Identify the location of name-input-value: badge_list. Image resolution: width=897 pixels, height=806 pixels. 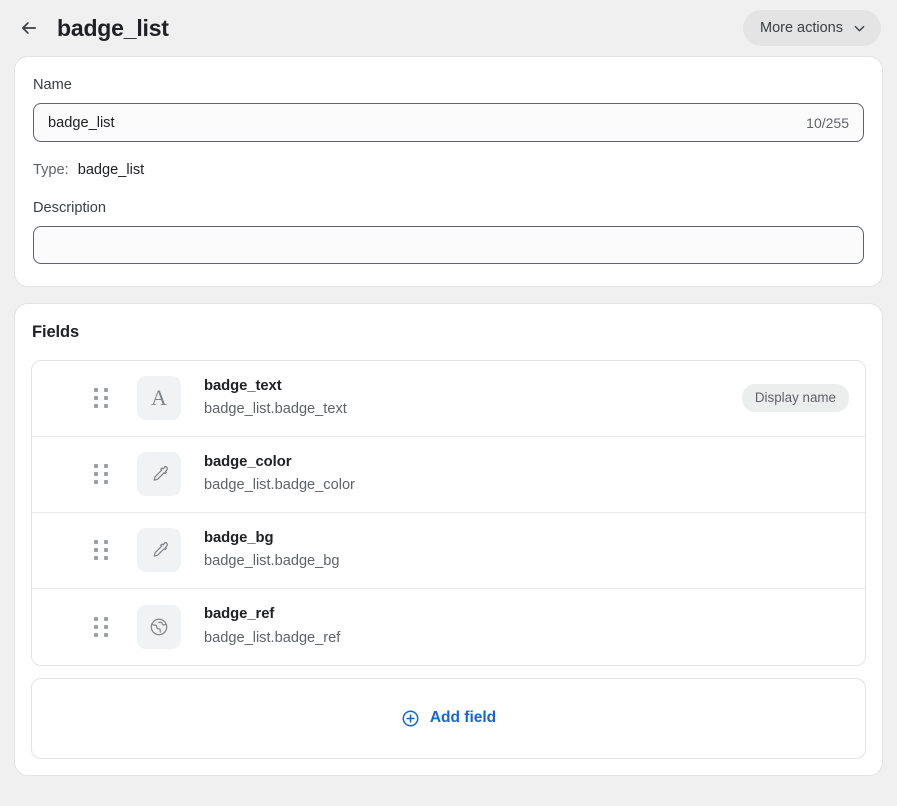
(81, 122).